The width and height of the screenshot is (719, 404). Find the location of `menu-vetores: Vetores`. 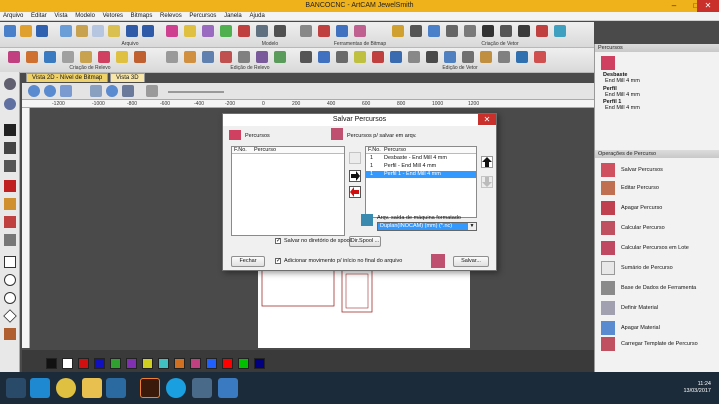

menu-vetores: Vetores is located at coordinates (113, 16).